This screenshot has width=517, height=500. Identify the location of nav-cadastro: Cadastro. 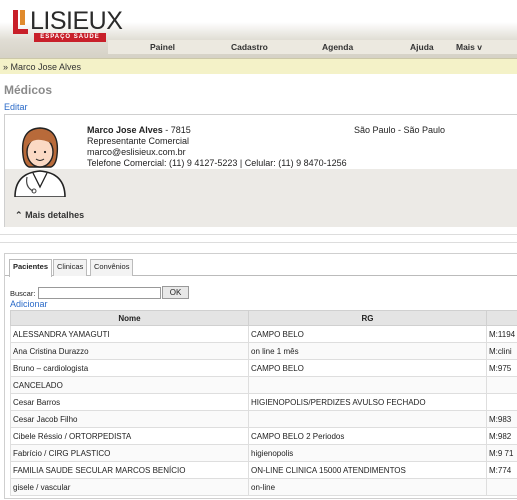
(249, 47).